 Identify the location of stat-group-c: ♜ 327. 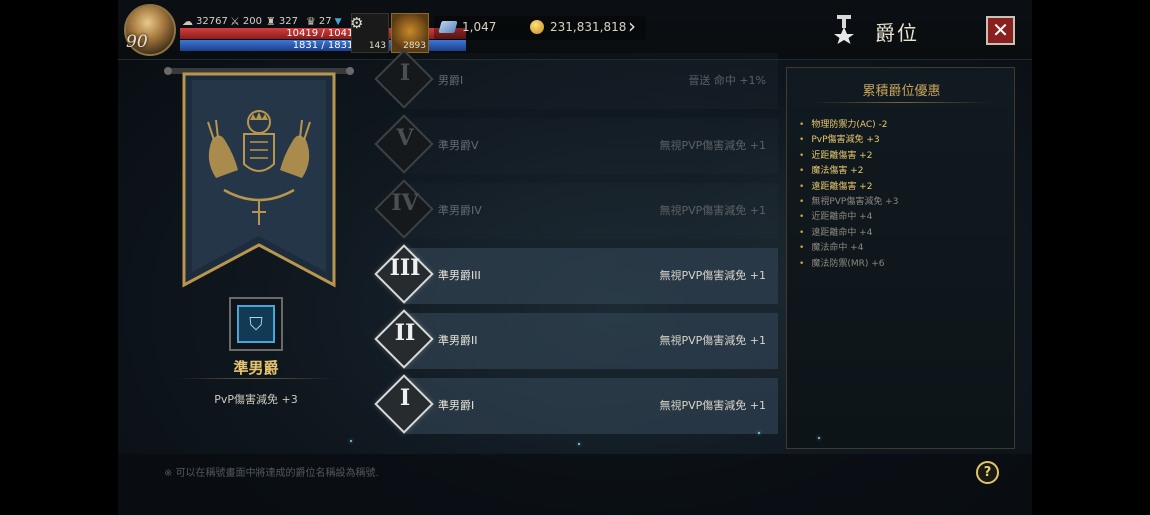
(282, 21).